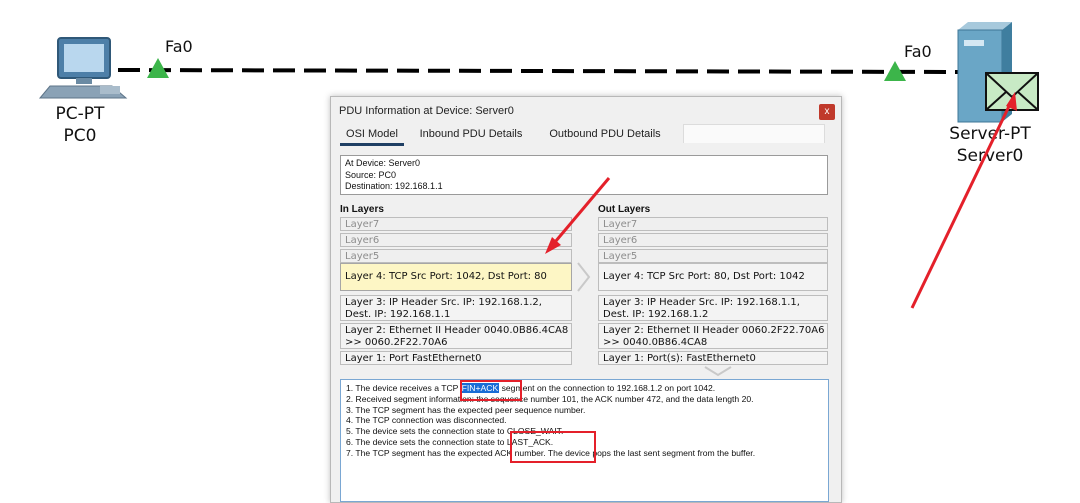  I want to click on annotation-arrow-to-envelope, so click(963, 200).